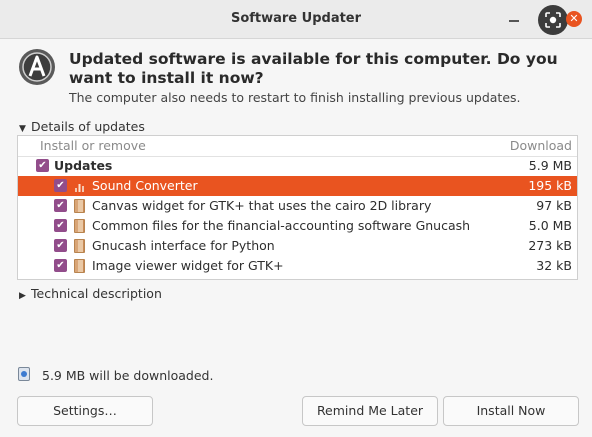 This screenshot has width=592, height=437. What do you see at coordinates (370, 411) in the screenshot?
I see `remind-me-later-button: Remind Me Later` at bounding box center [370, 411].